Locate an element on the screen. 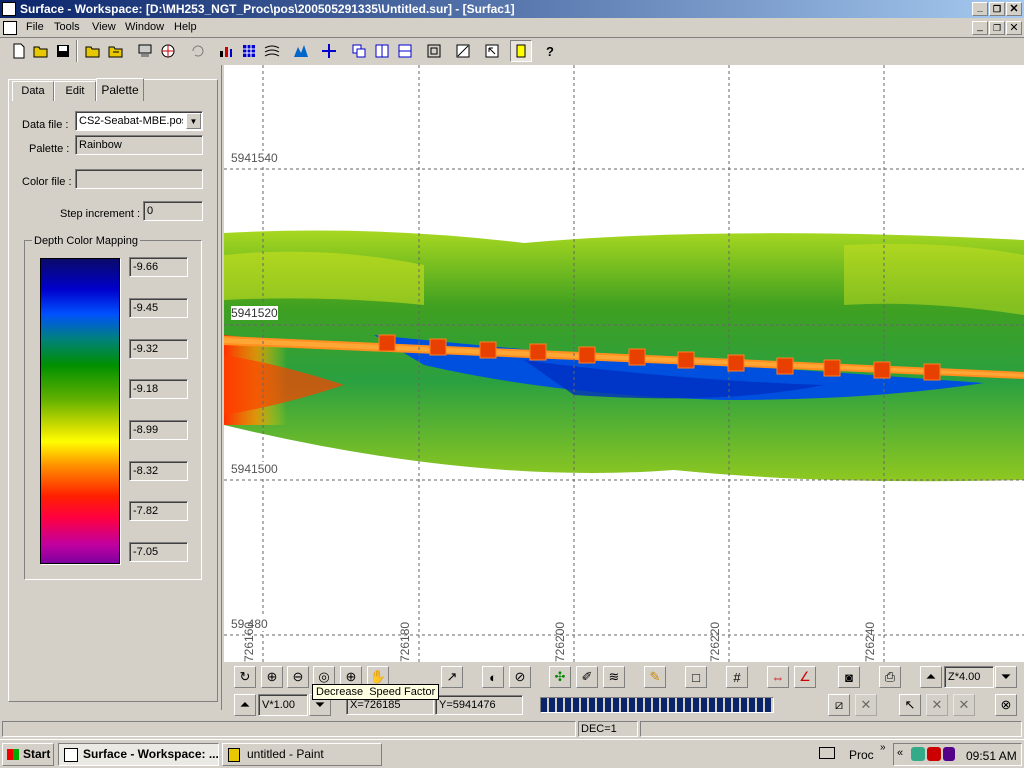 This screenshot has width=1024, height=768. refresh-icon: ↻ is located at coordinates (245, 677).